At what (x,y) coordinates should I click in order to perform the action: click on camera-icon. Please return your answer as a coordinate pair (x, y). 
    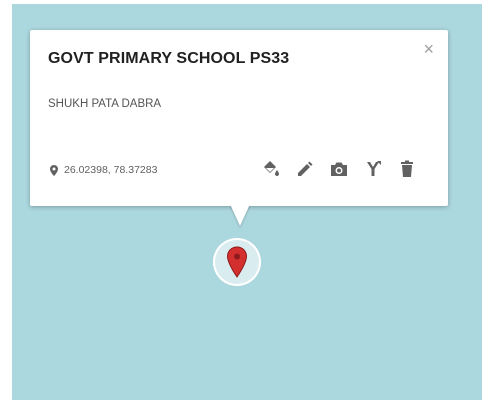
    Looking at the image, I should click on (339, 169).